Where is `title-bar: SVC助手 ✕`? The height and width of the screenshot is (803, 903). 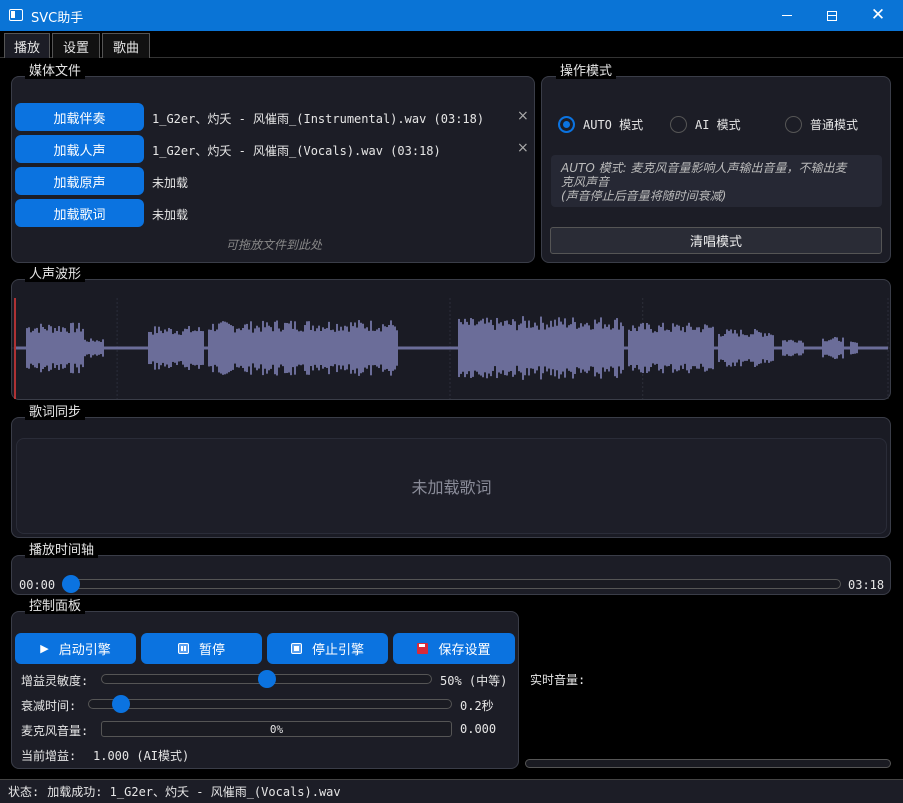
title-bar: SVC助手 ✕ is located at coordinates (451, 15).